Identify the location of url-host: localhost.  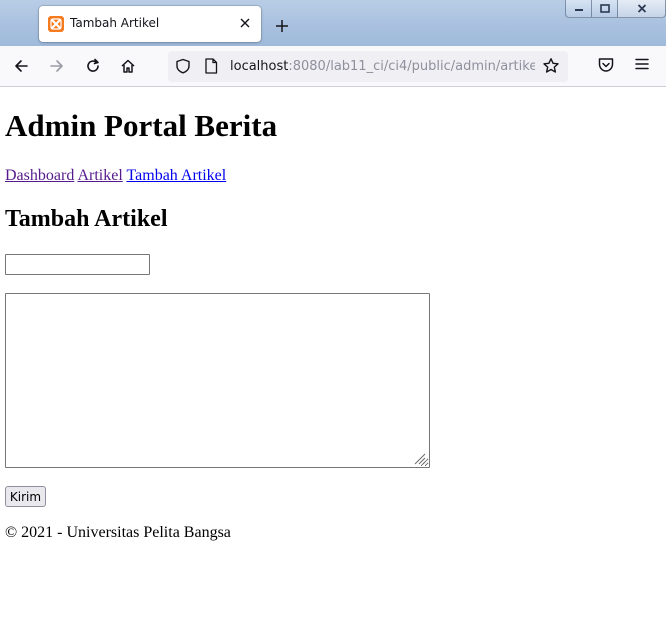
(259, 66).